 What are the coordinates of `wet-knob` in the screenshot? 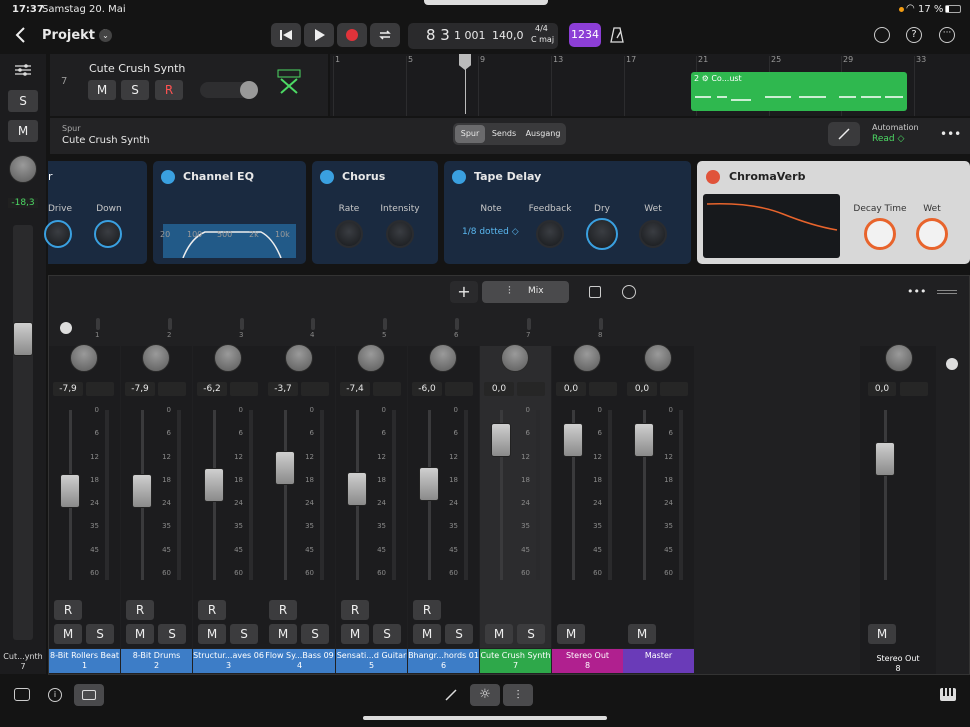 It's located at (653, 234).